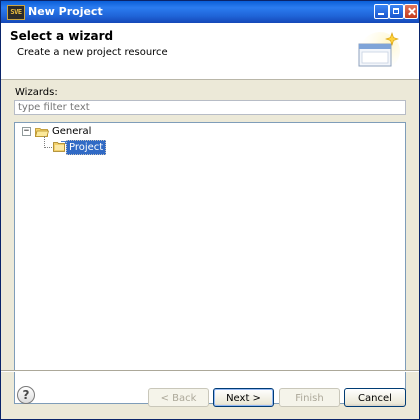 Image resolution: width=420 pixels, height=420 pixels. Describe the element at coordinates (210, 107) in the screenshot. I see `filter-input` at that location.